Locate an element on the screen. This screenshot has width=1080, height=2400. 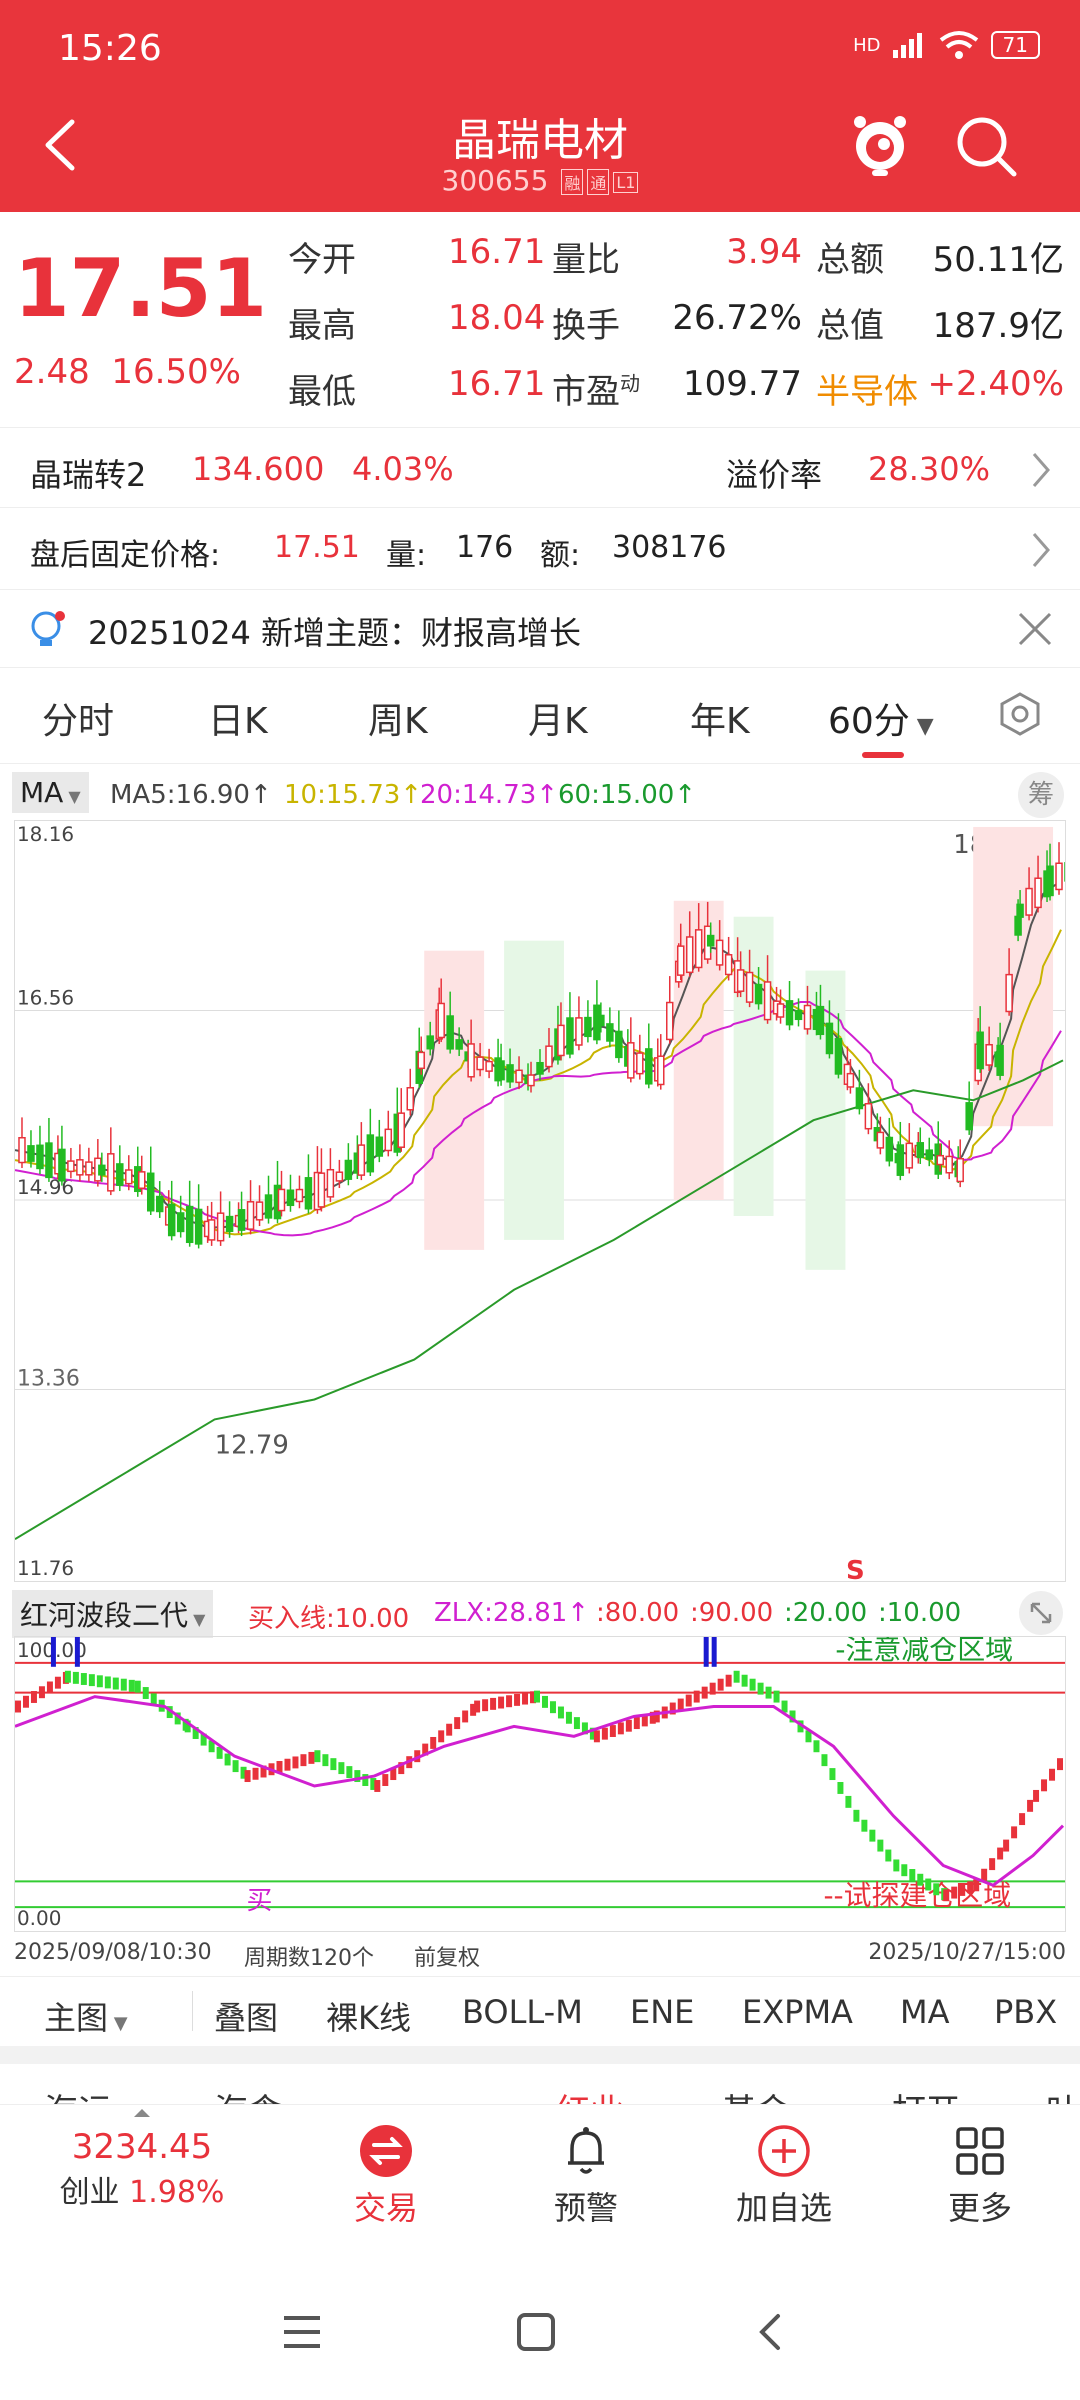
chip-distribution-button: 筹 is located at coordinates (1041, 795).